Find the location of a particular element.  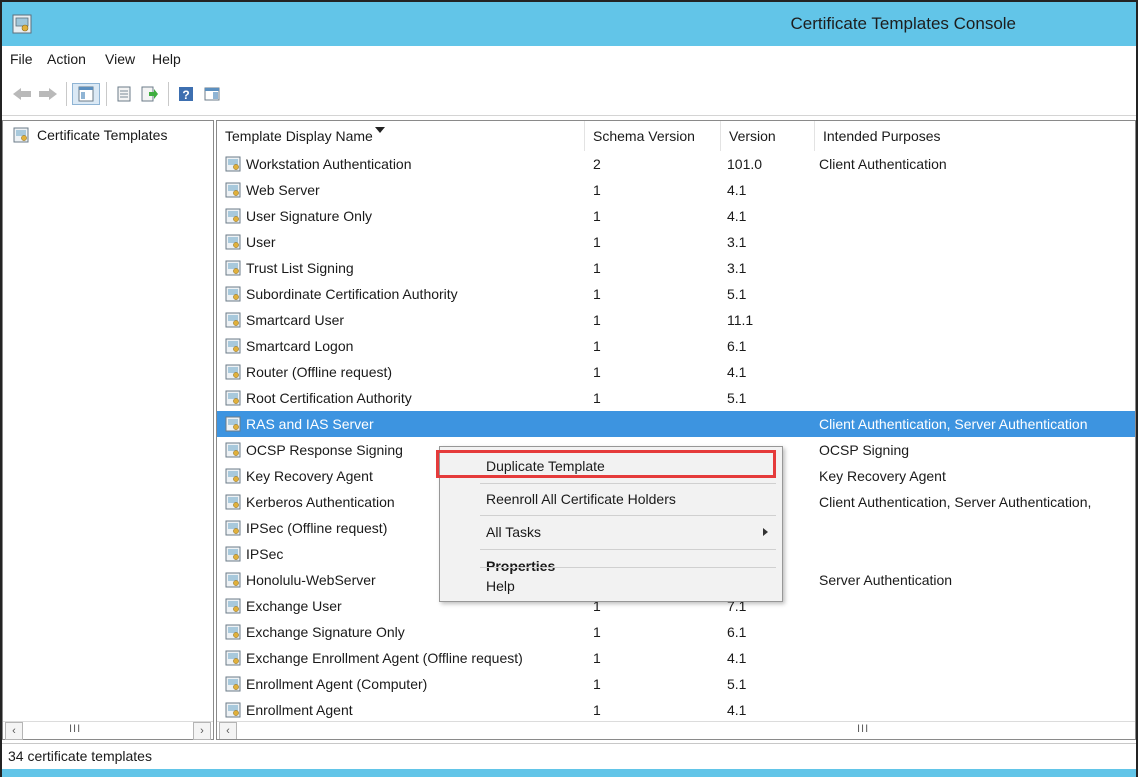

template-version: 3.1 is located at coordinates (737, 268).